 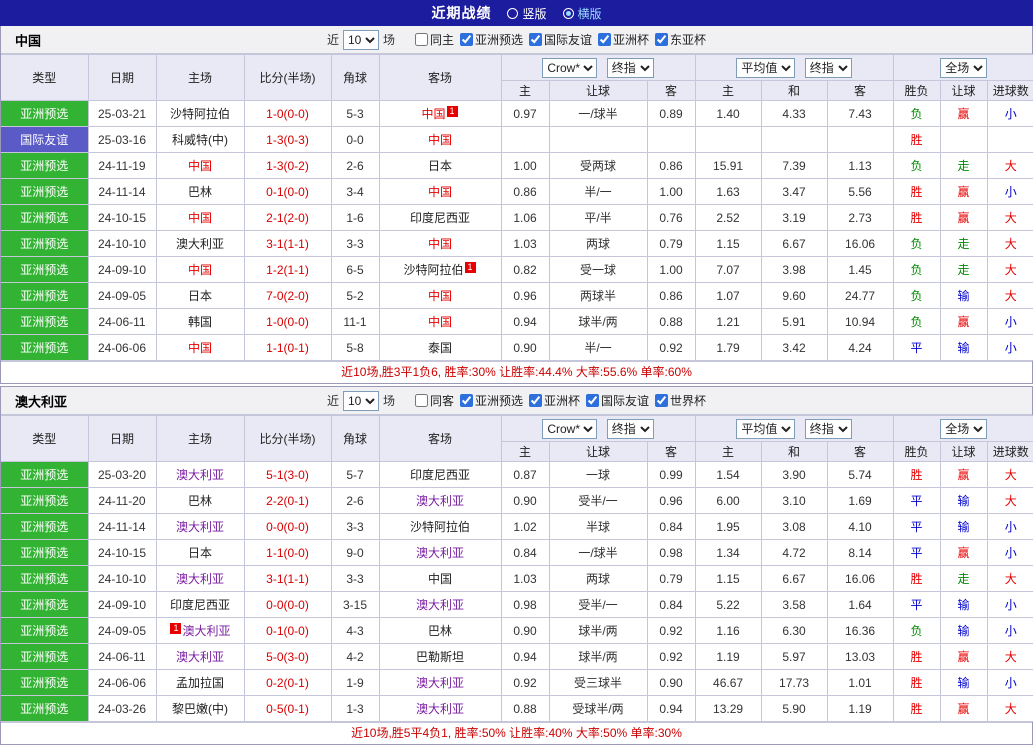 What do you see at coordinates (200, 322) in the screenshot?
I see `home-team-link: 韩国` at bounding box center [200, 322].